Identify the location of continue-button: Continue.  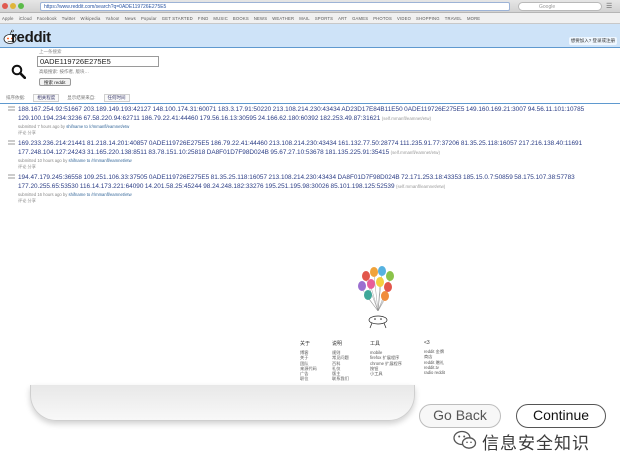
(561, 416).